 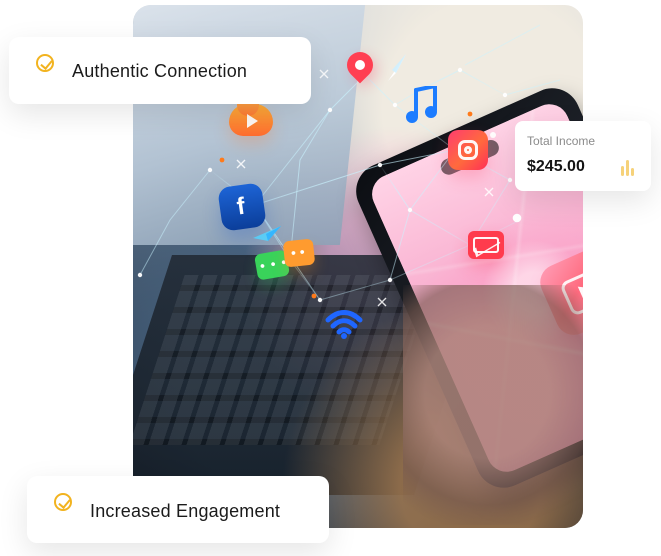 What do you see at coordinates (344, 324) in the screenshot?
I see `wifi-icon` at bounding box center [344, 324].